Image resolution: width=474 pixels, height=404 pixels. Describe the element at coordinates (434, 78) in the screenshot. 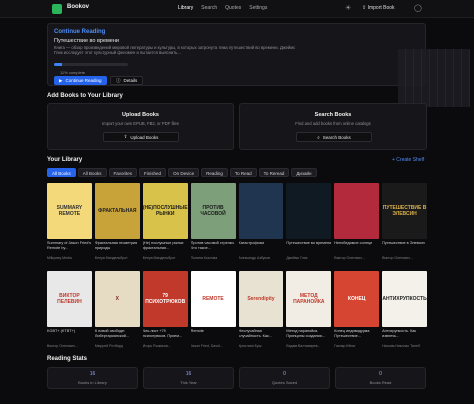

I see `current-book-cover` at that location.